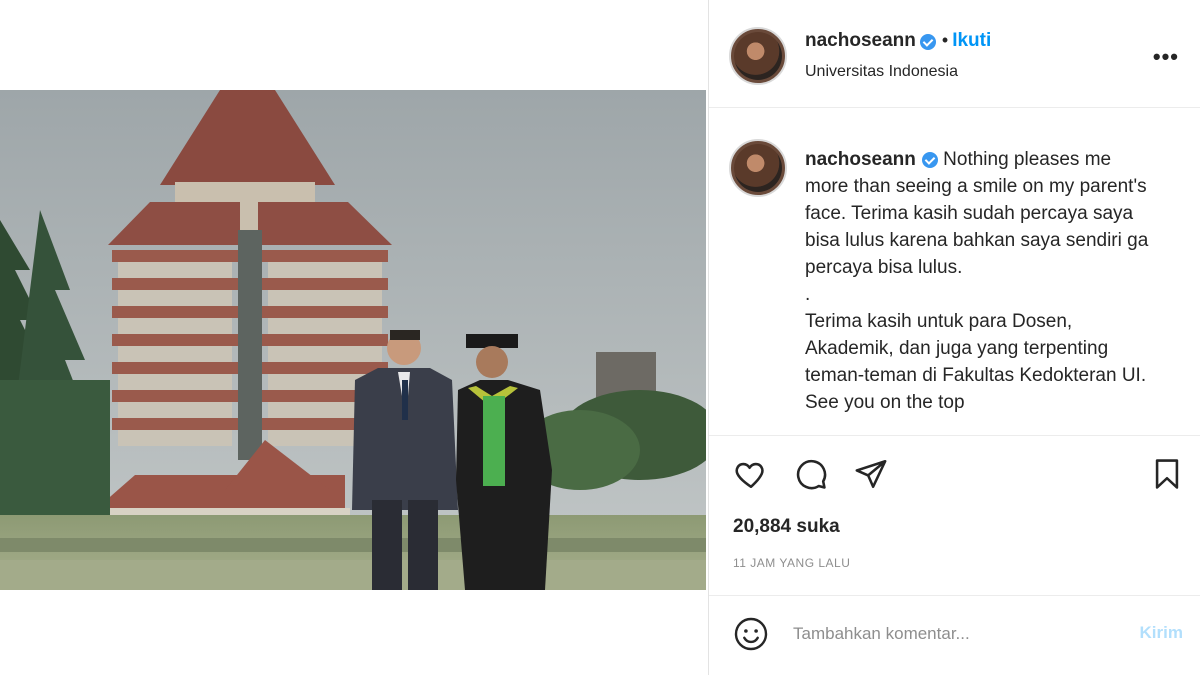  What do you see at coordinates (786, 527) in the screenshot?
I see `like-count: 20,884 suka` at bounding box center [786, 527].